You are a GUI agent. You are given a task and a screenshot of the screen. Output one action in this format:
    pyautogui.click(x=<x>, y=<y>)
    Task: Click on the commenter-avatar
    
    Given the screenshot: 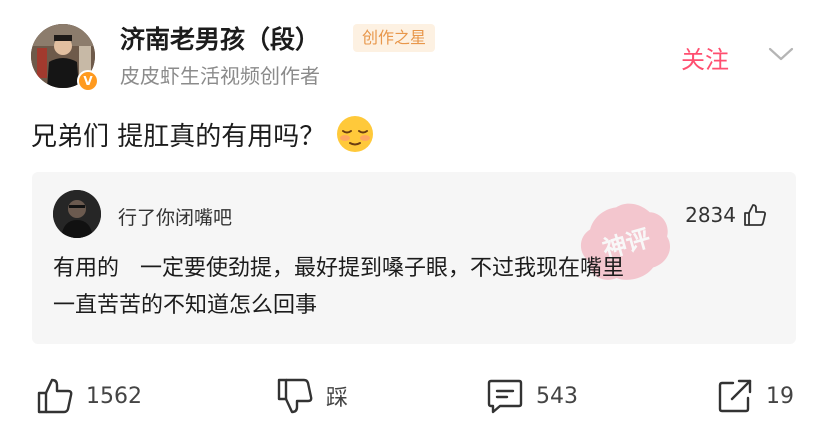 What is the action you would take?
    pyautogui.click(x=77, y=214)
    